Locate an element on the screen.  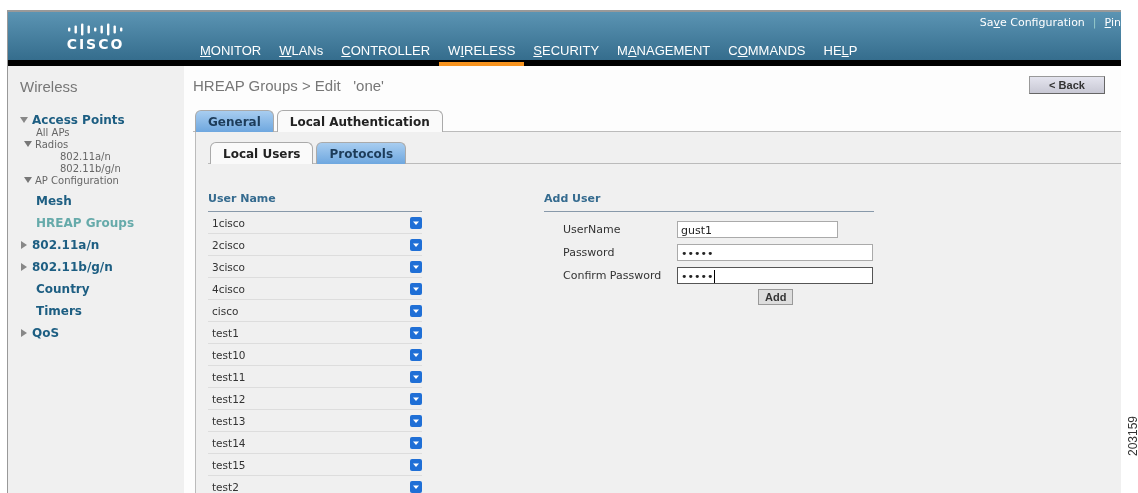
user-name: 2cisco is located at coordinates (229, 244).